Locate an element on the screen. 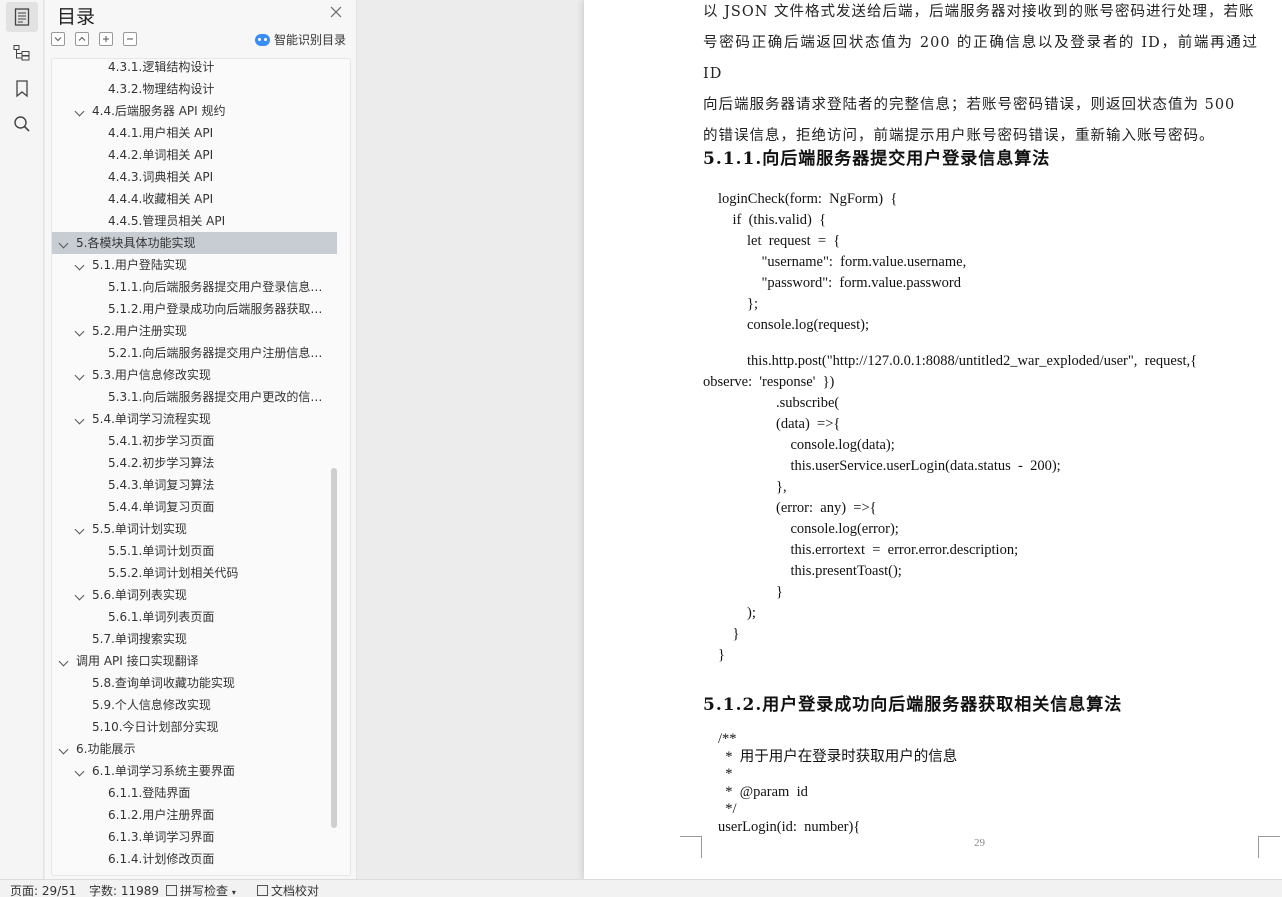  spell-check-toggle: 拼写检查 ▾ is located at coordinates (201, 889).